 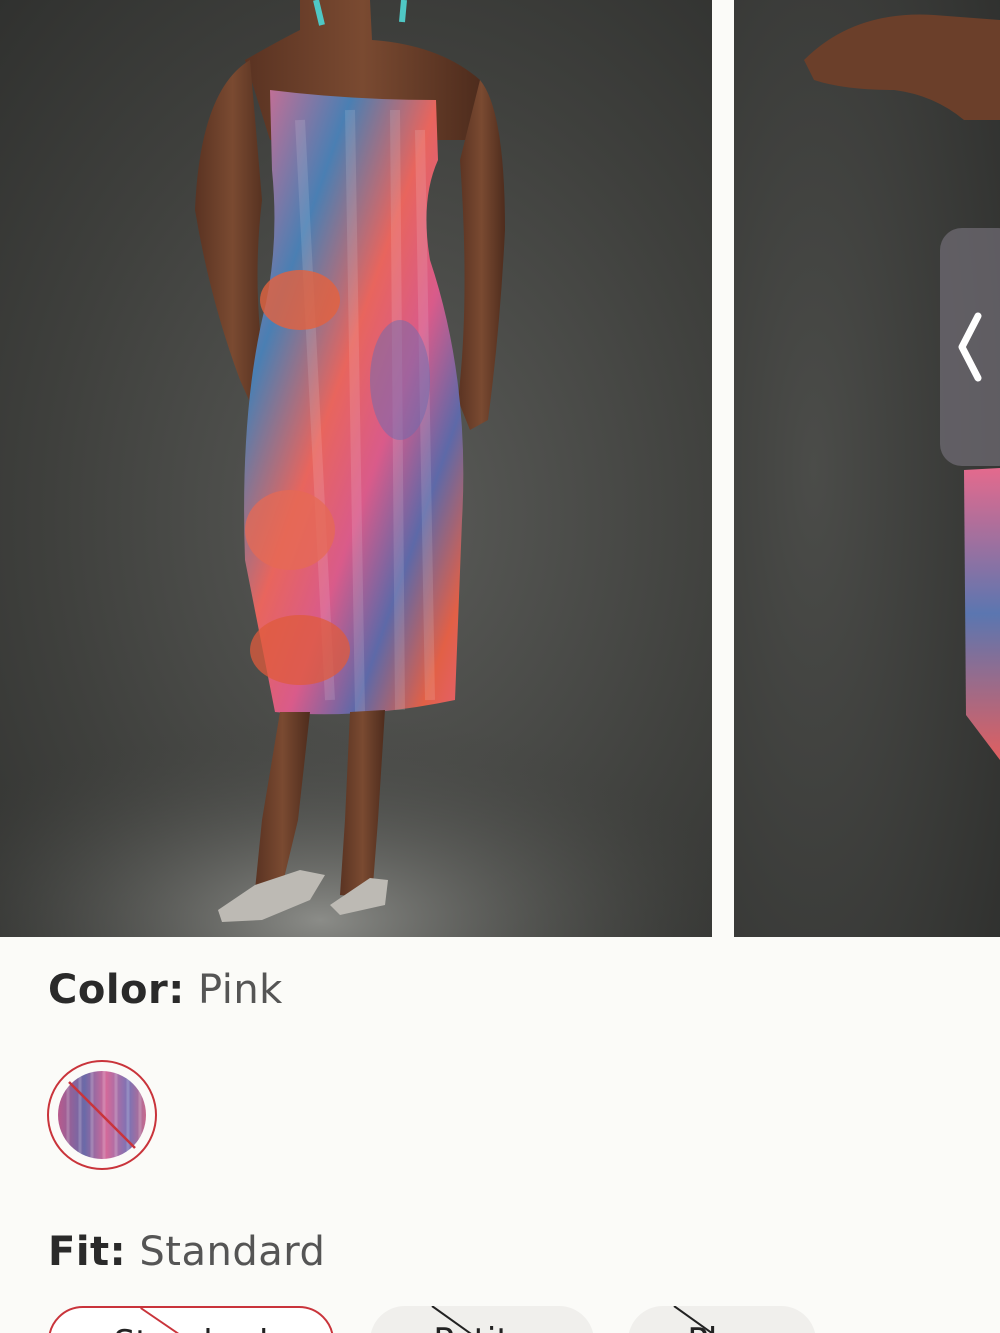 I want to click on fit-option-petite: Petite, so click(x=482, y=1319).